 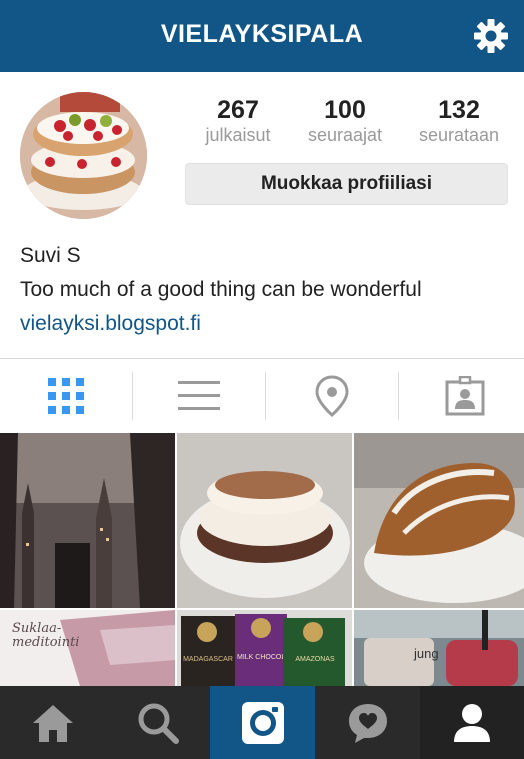 What do you see at coordinates (426, 653) in the screenshot?
I see `thumbnail-caption: jung` at bounding box center [426, 653].